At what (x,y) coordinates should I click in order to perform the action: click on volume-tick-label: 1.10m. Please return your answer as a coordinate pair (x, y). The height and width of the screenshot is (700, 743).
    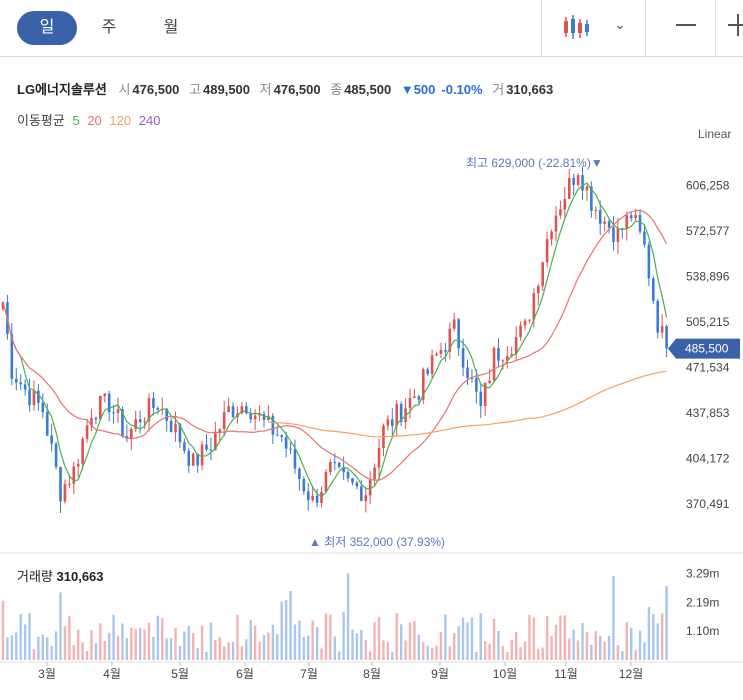
    Looking at the image, I should click on (702, 631).